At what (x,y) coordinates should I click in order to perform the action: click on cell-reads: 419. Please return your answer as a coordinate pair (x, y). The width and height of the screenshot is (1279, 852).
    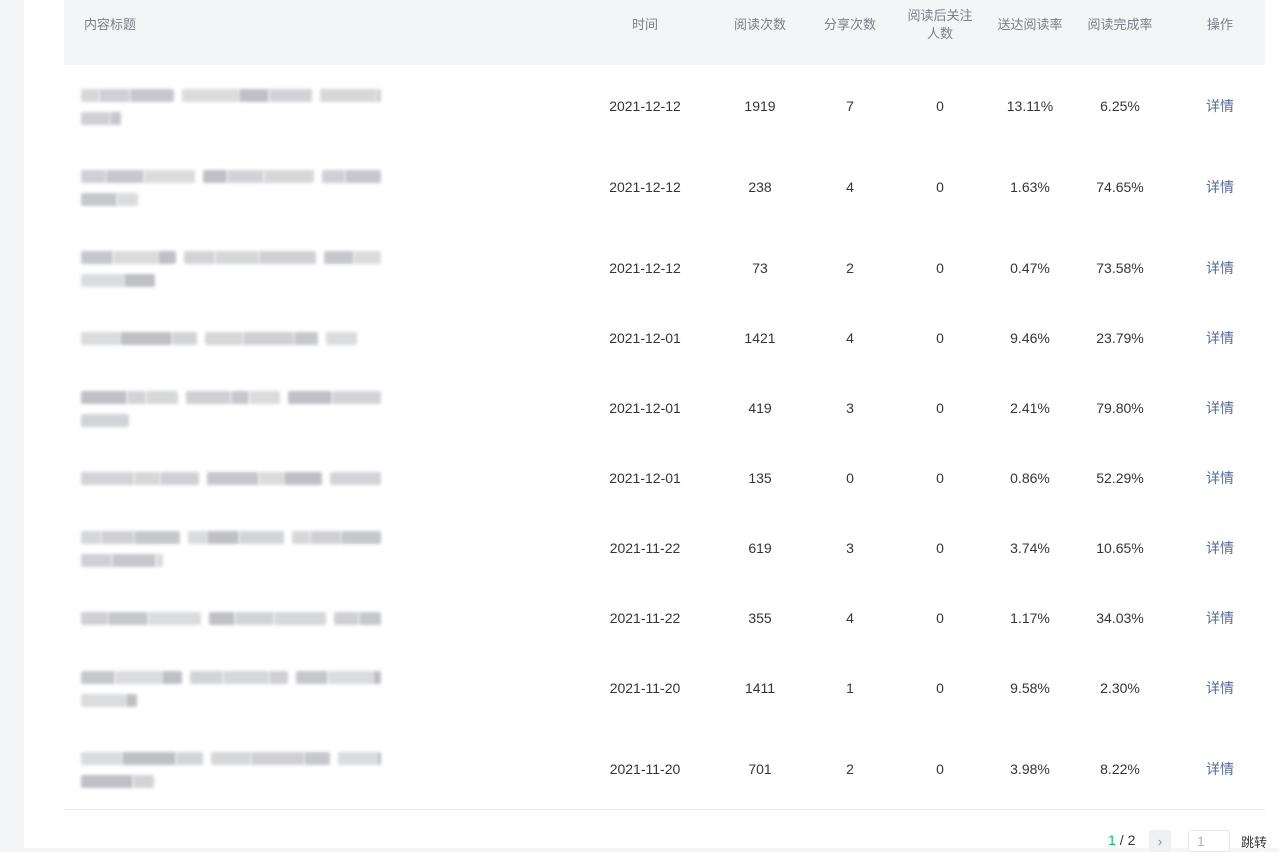
    Looking at the image, I should click on (760, 407).